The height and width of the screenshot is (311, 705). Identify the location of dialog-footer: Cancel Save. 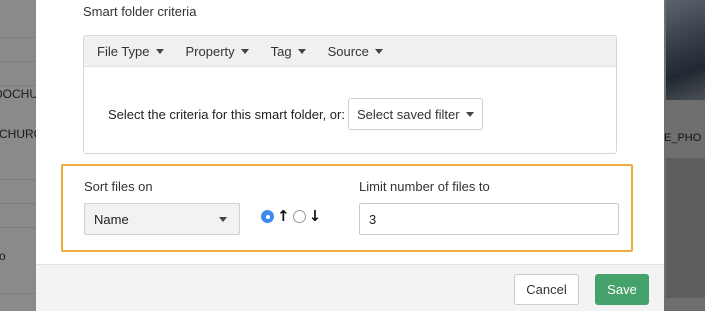
(350, 287).